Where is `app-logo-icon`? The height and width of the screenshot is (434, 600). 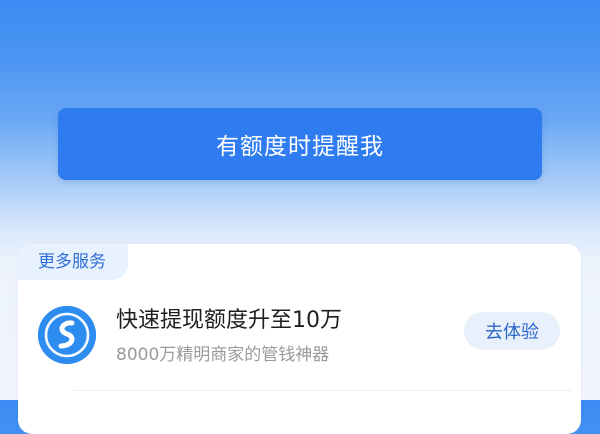
app-logo-icon is located at coordinates (67, 335).